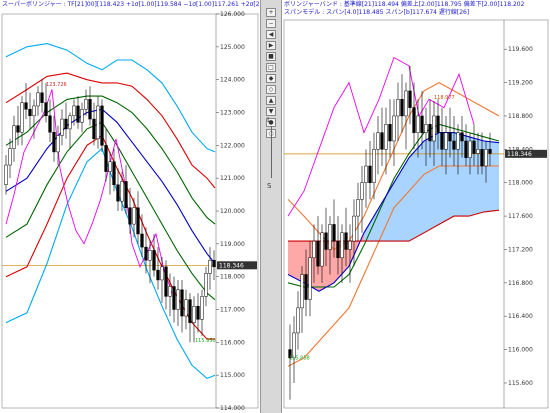 The height and width of the screenshot is (413, 550). Describe the element at coordinates (520, 249) in the screenshot. I see `y-tick-label: 117.200` at that location.